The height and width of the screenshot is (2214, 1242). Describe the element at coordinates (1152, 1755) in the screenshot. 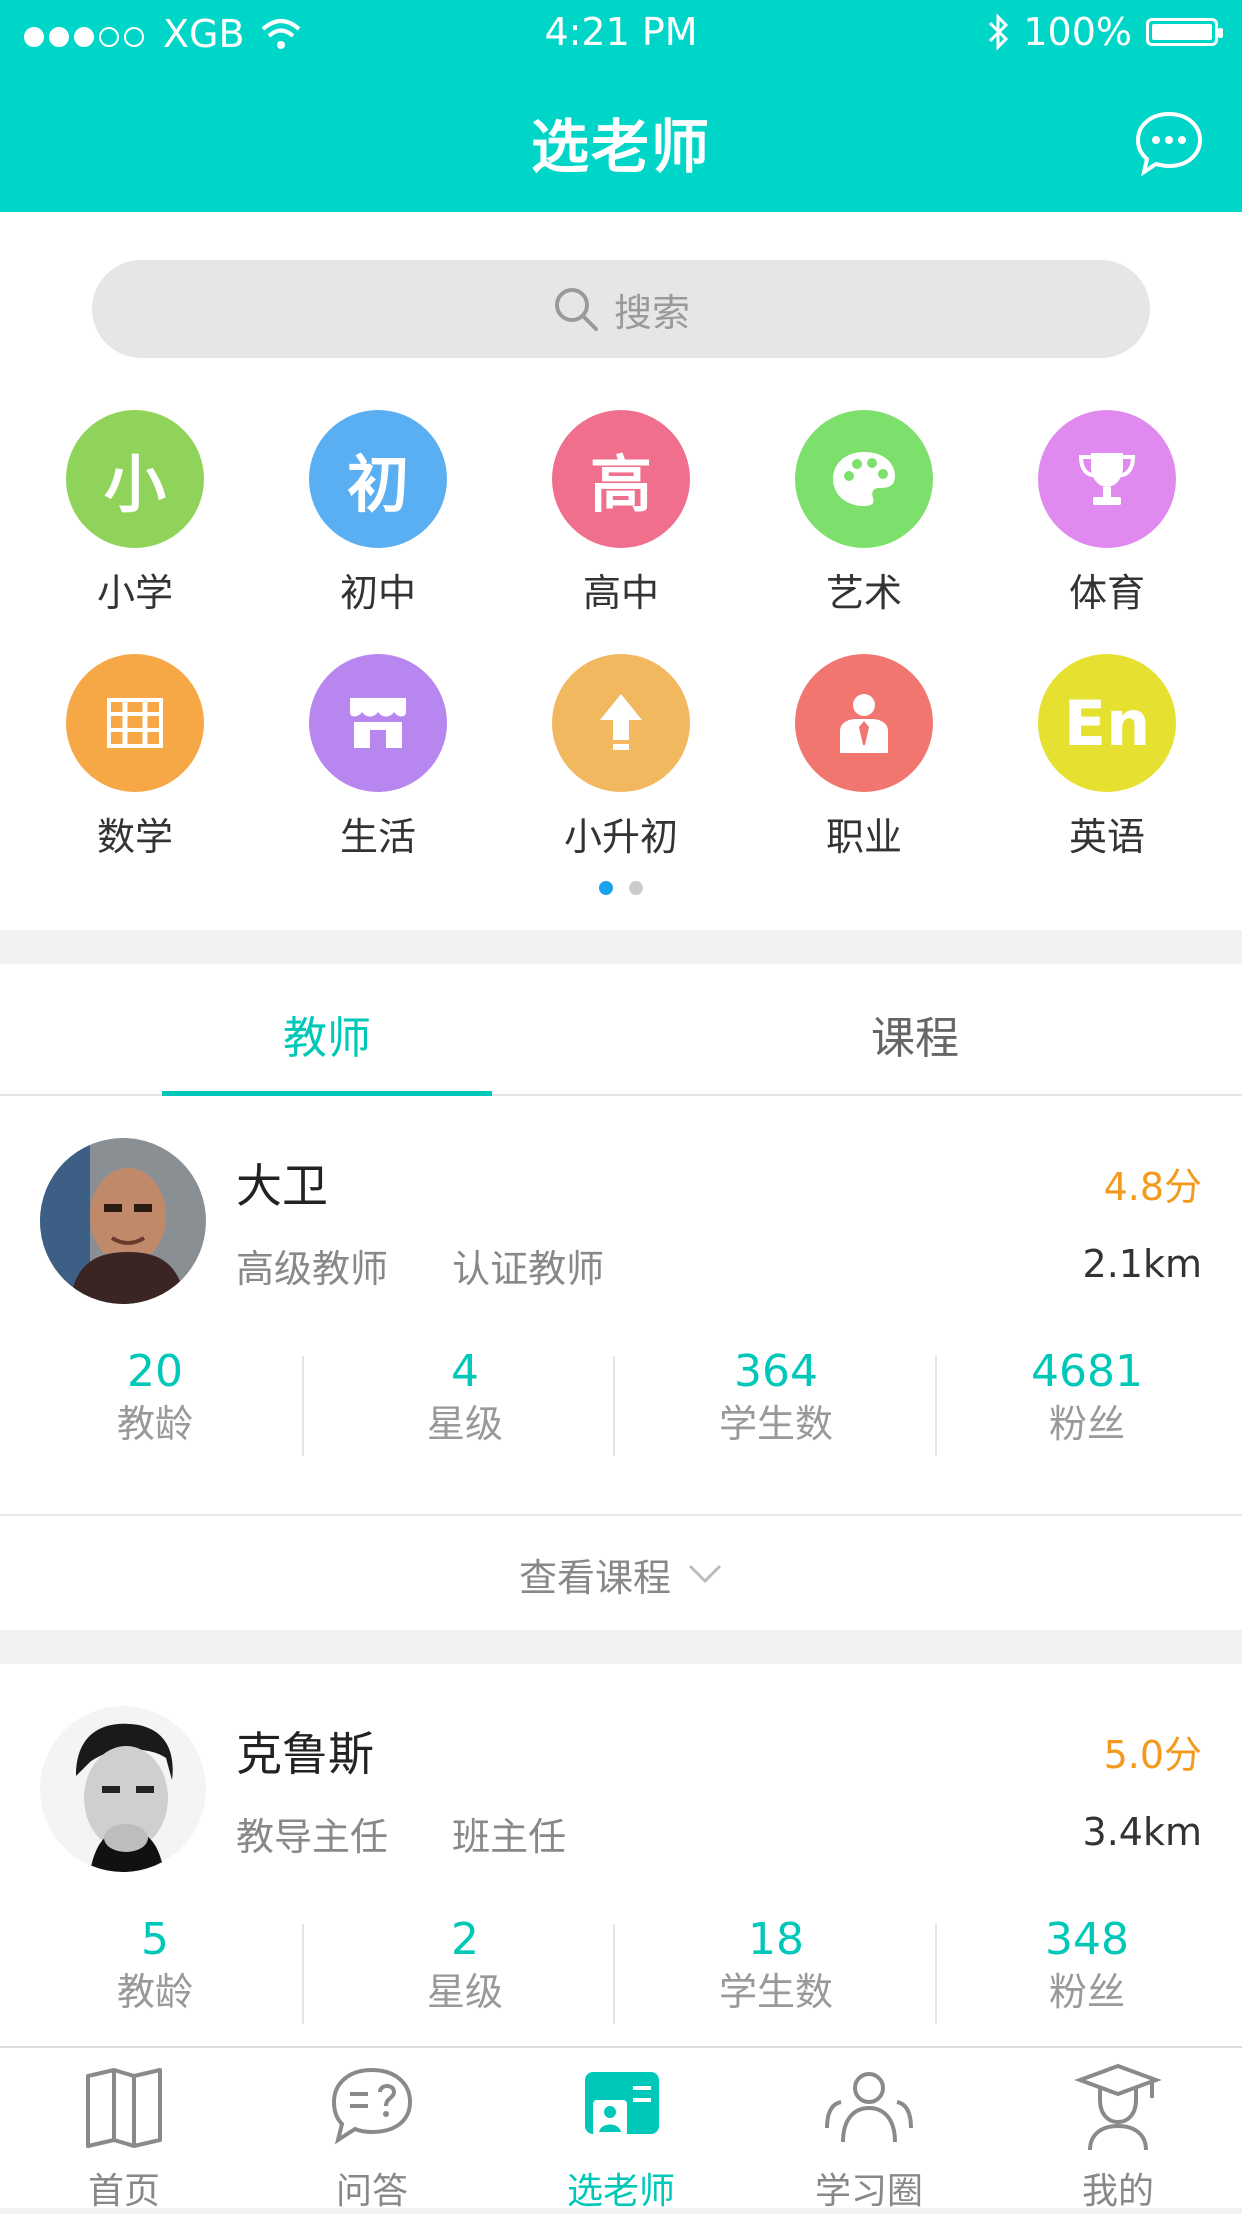

I see `teacher-score: 5.0分` at that location.